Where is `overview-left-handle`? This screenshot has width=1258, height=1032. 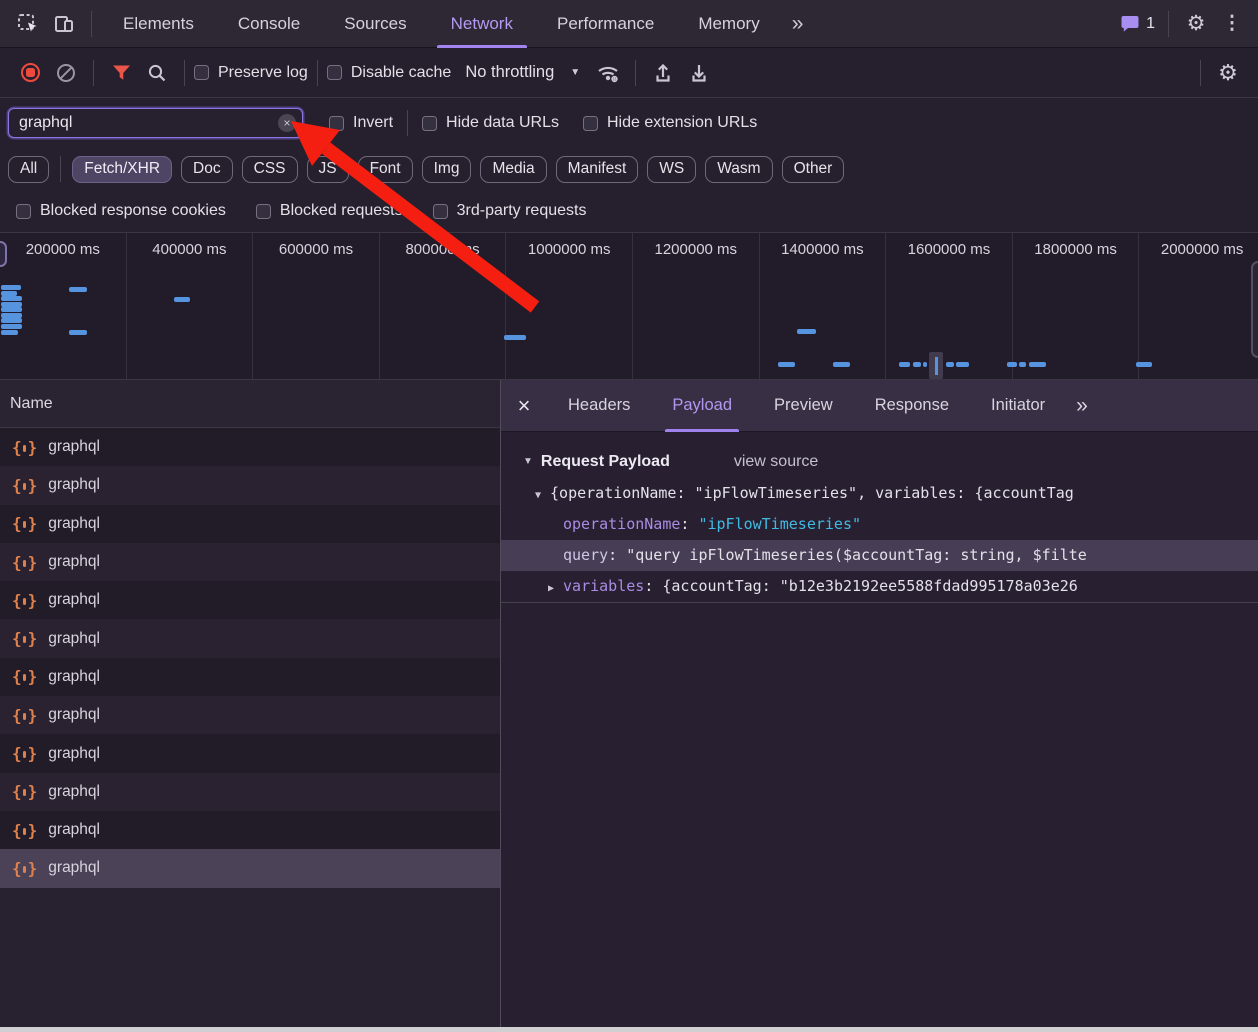 overview-left-handle is located at coordinates (3, 254).